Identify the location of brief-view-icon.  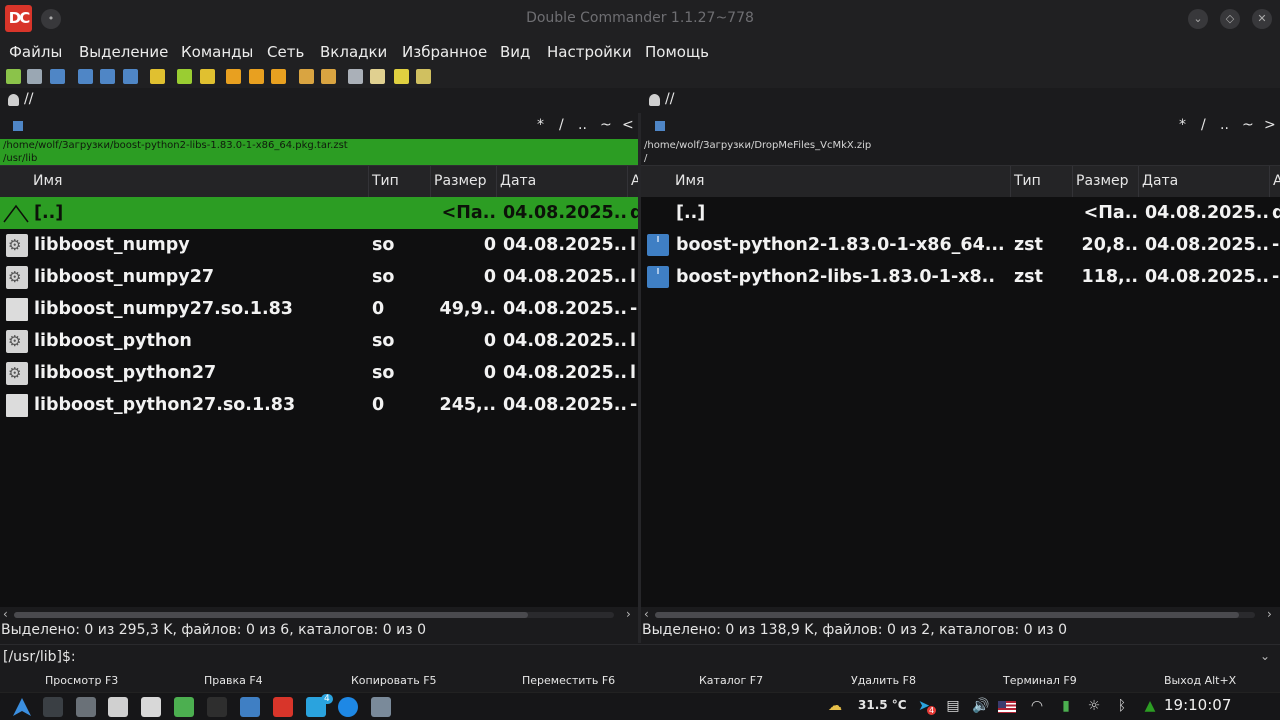
(85, 76).